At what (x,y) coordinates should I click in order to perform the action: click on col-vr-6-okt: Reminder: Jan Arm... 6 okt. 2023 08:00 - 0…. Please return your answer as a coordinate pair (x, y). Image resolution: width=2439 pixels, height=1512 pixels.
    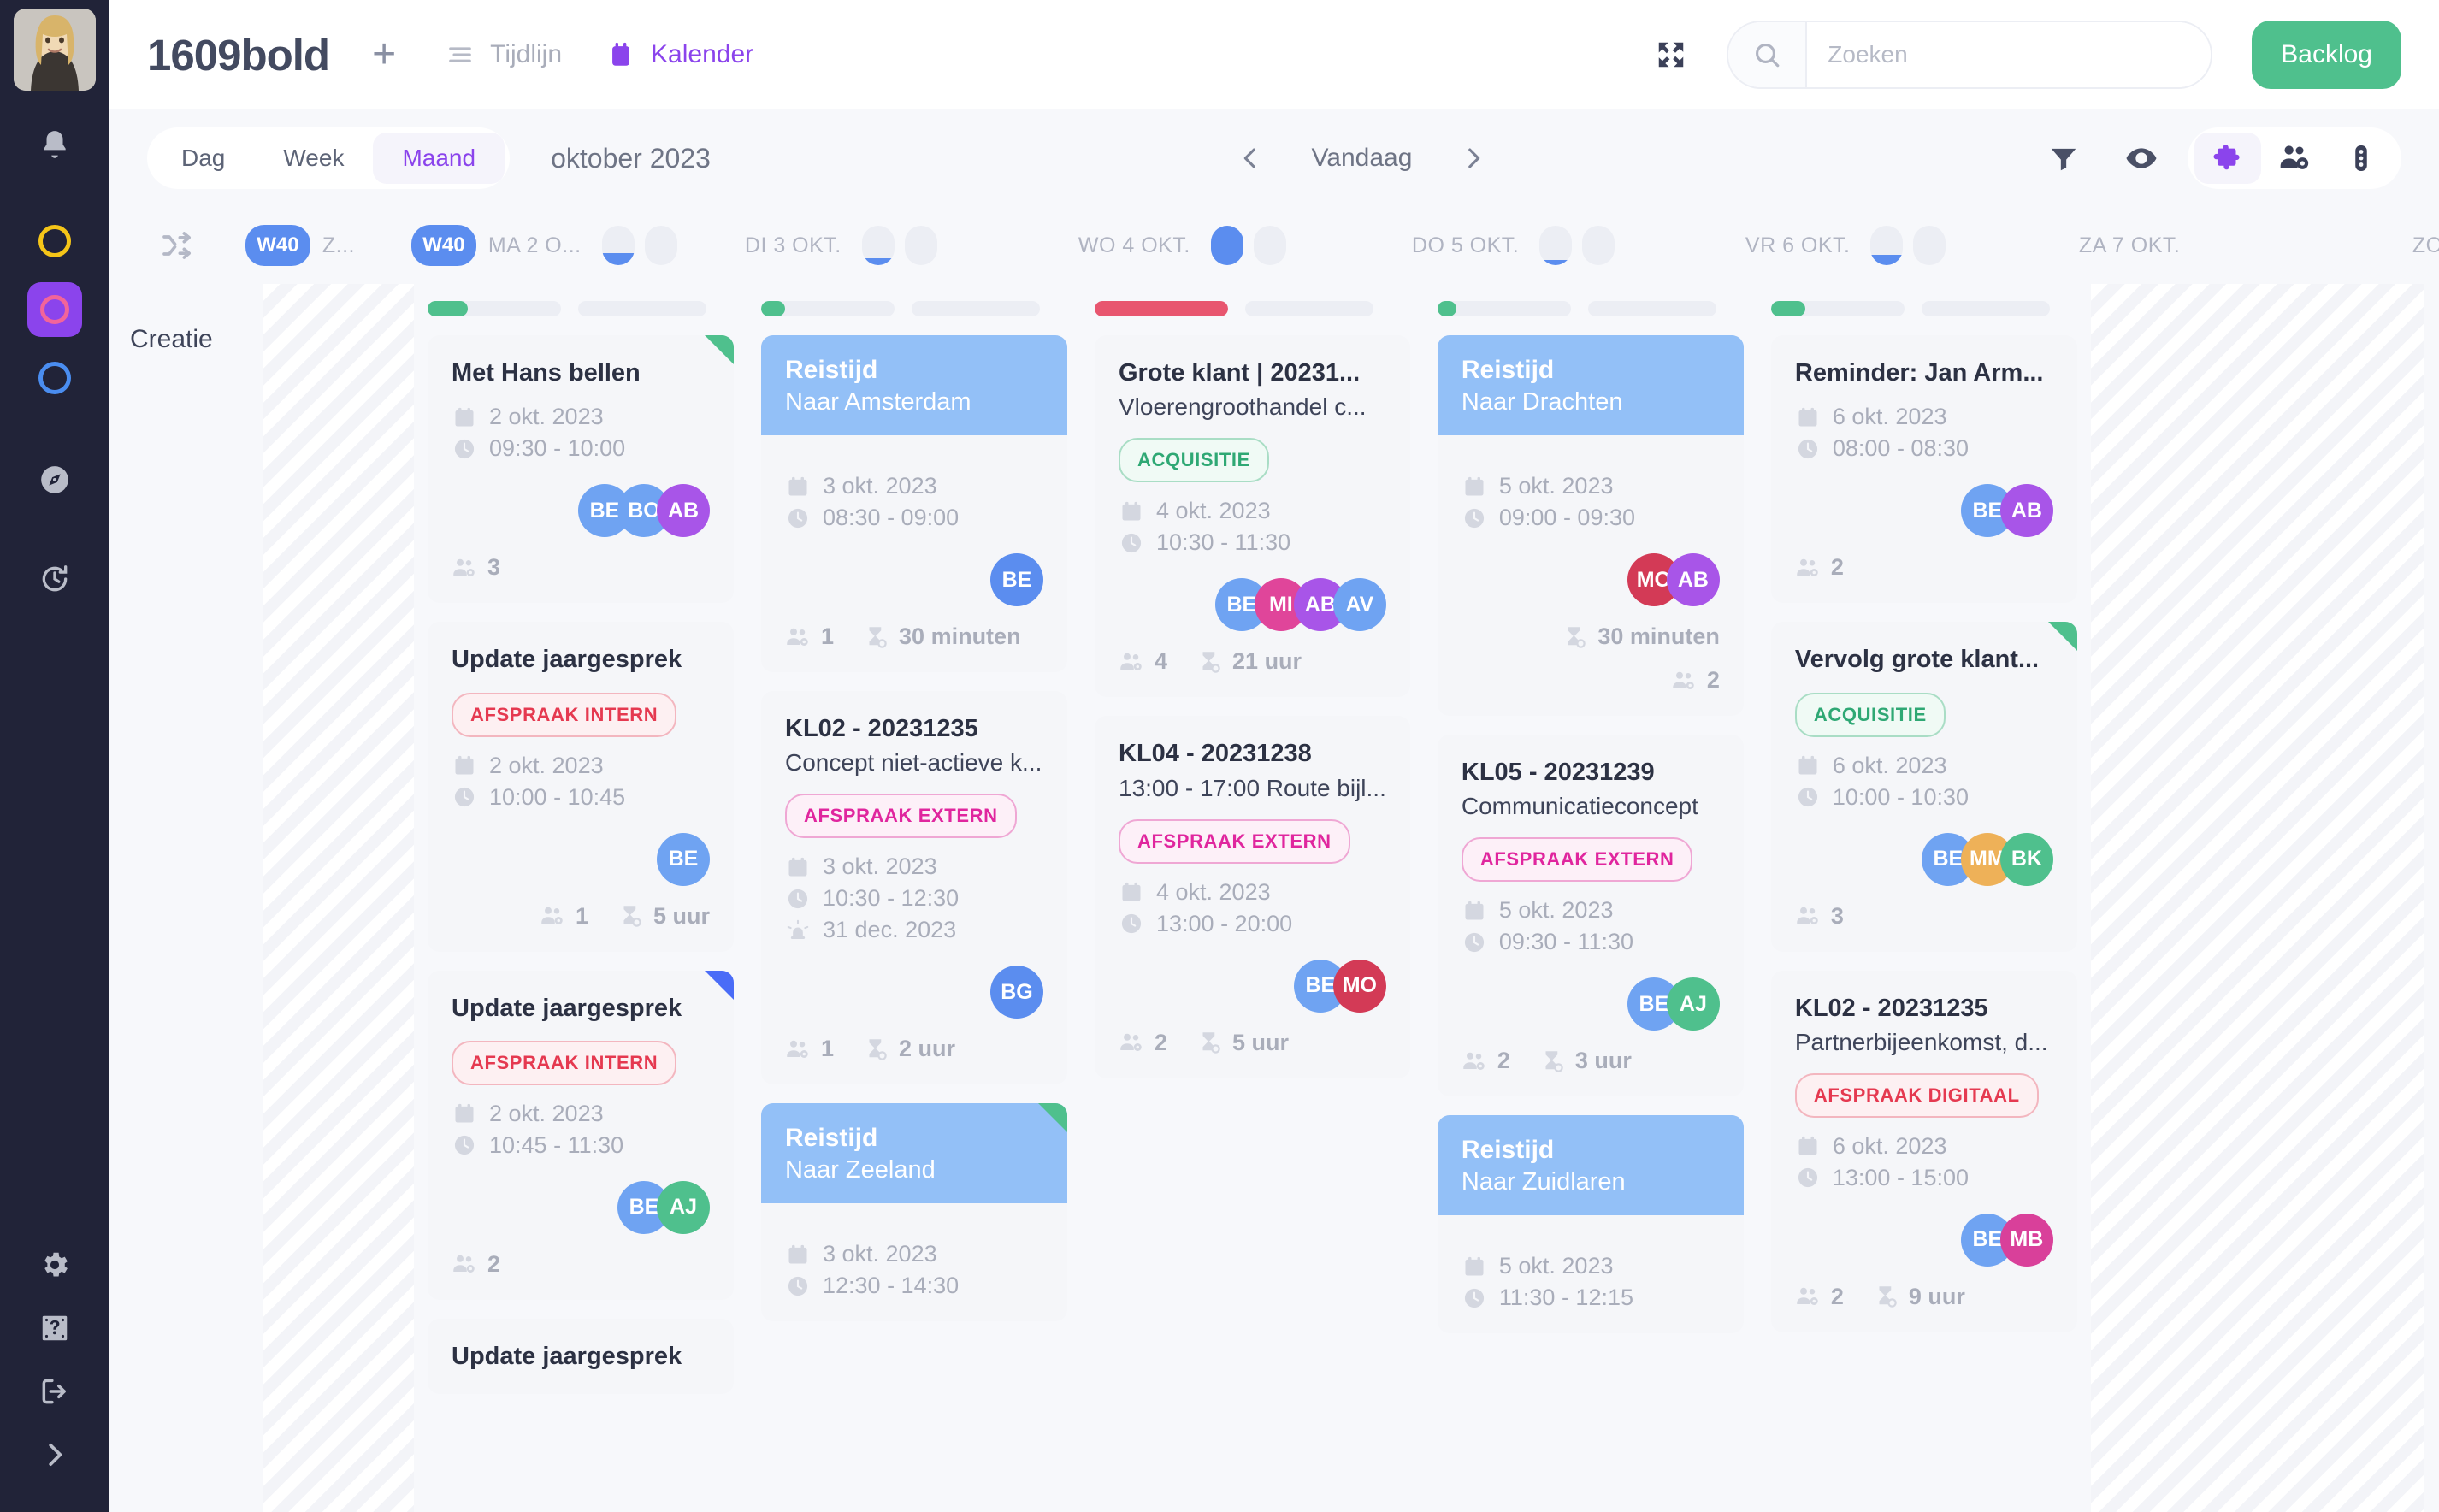
    Looking at the image, I should click on (1924, 898).